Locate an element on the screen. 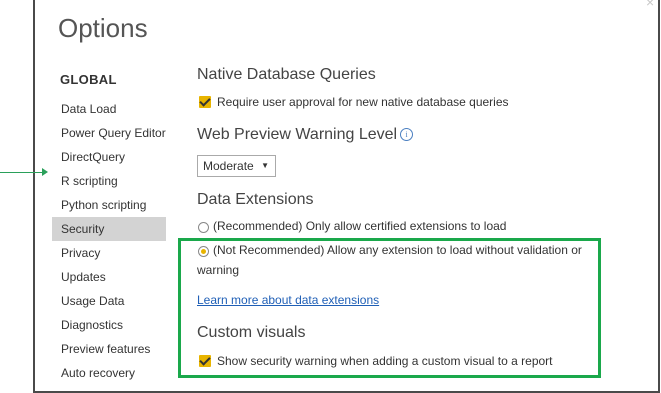  sidebar-heading-global: GLOBAL is located at coordinates (88, 79).